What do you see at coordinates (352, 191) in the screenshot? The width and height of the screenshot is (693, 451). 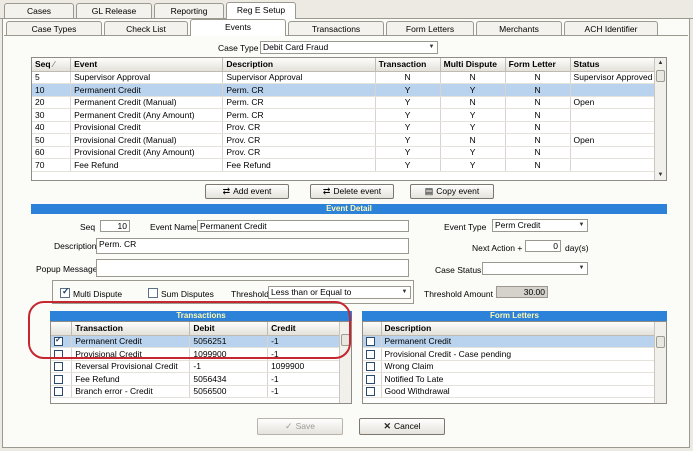 I see `delete-event-button: ⇄ Delete event` at bounding box center [352, 191].